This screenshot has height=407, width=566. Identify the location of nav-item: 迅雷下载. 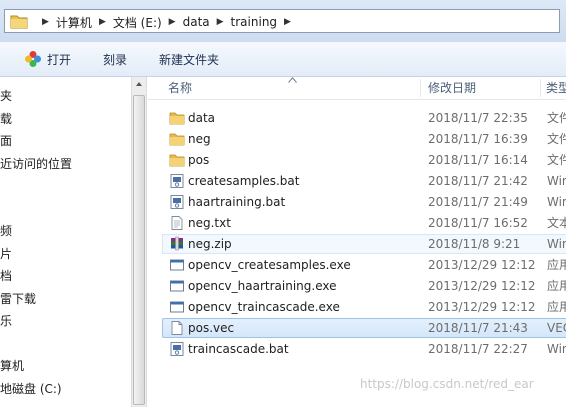
(18, 299).